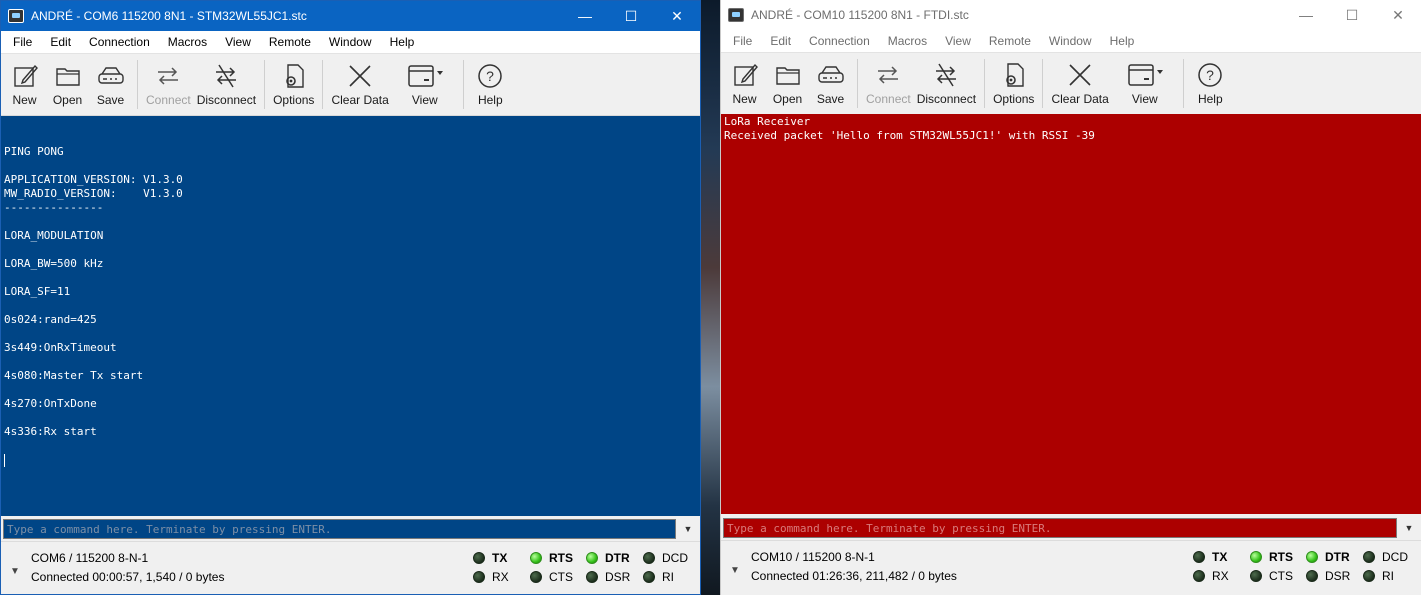 The width and height of the screenshot is (1421, 595). I want to click on ri-led-icon, so click(1369, 576).